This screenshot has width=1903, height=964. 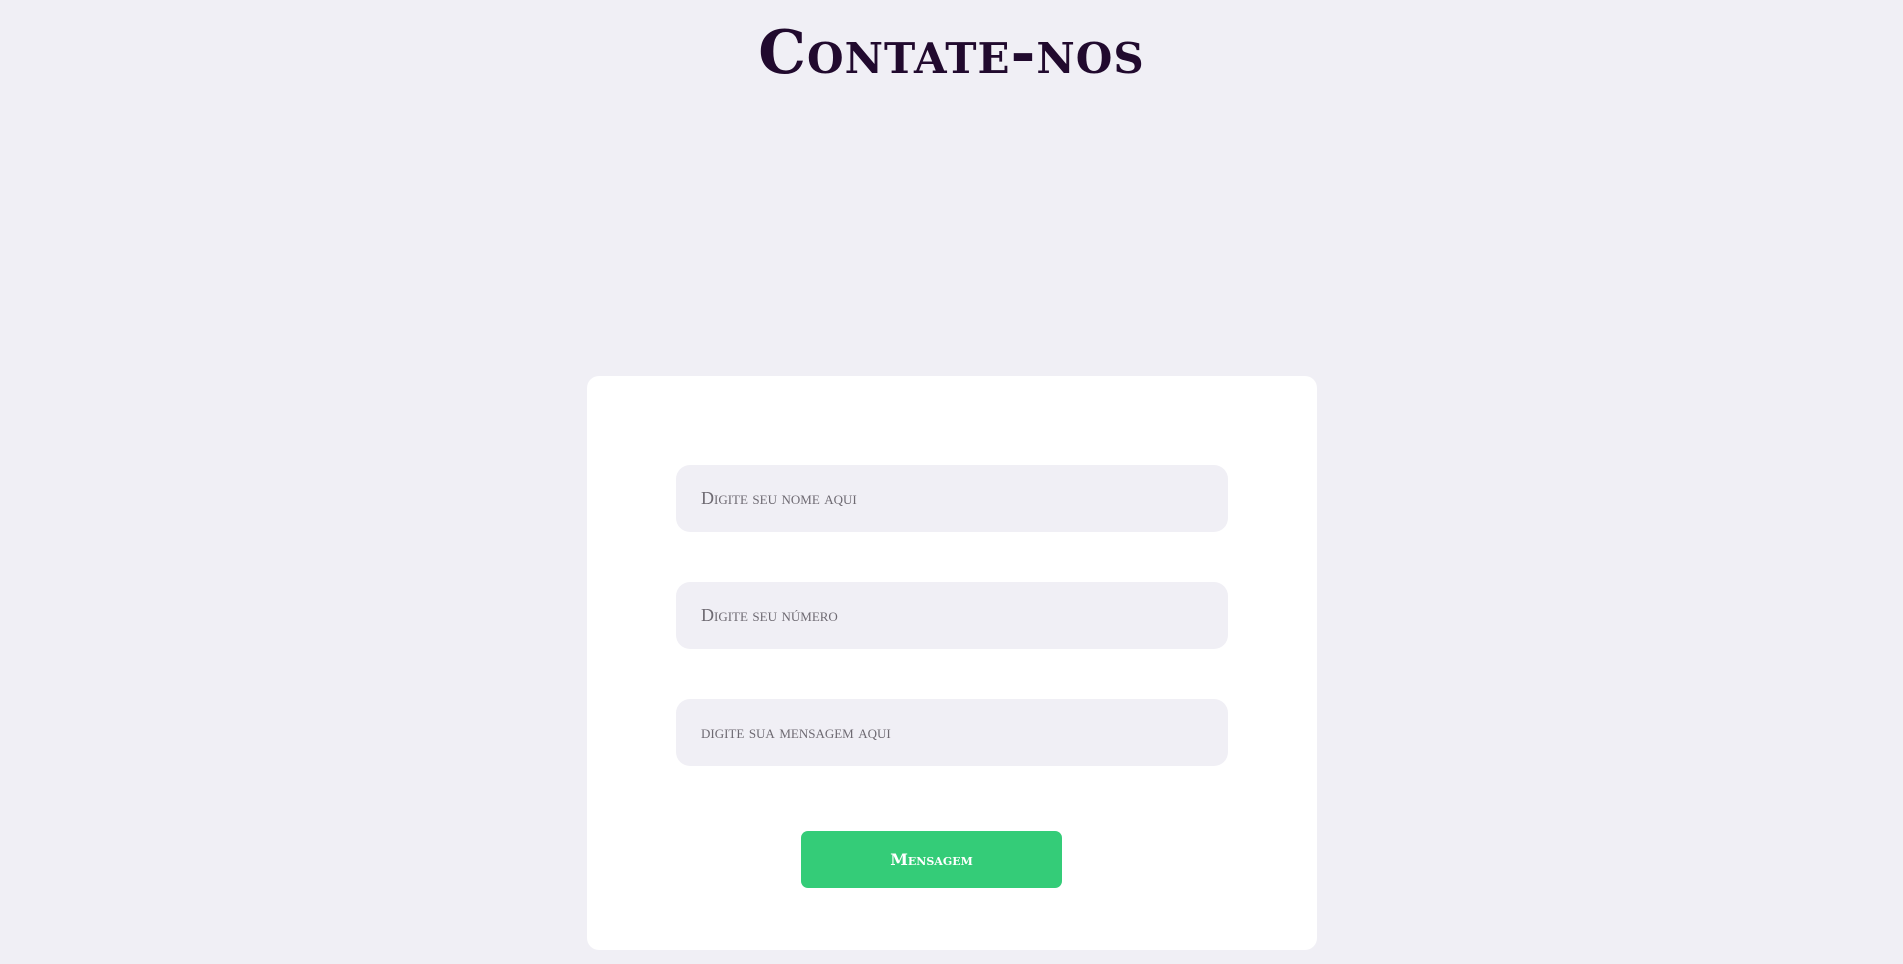 I want to click on message-input, so click(x=952, y=732).